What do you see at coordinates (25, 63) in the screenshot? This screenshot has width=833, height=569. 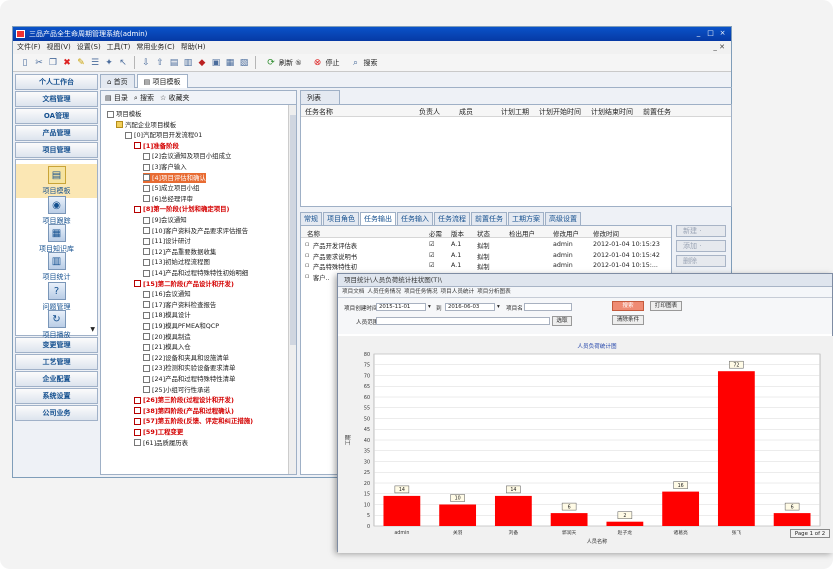 I see `new-icon: ▯` at bounding box center [25, 63].